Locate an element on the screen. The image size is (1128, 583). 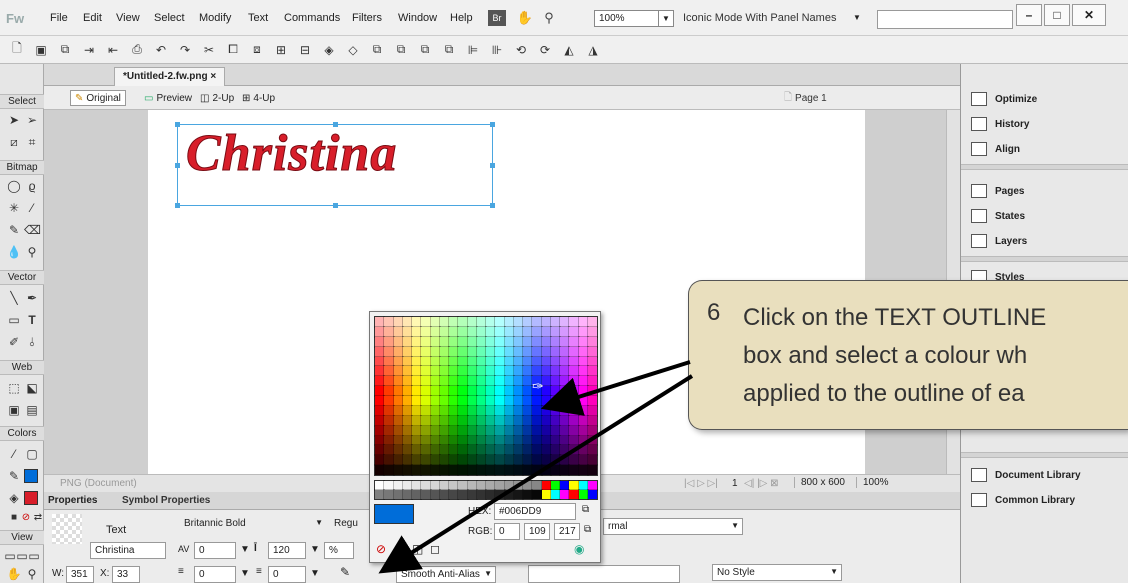
antialias-dropdown: Smooth Anti-Alias ▼ is located at coordinates (446, 574).